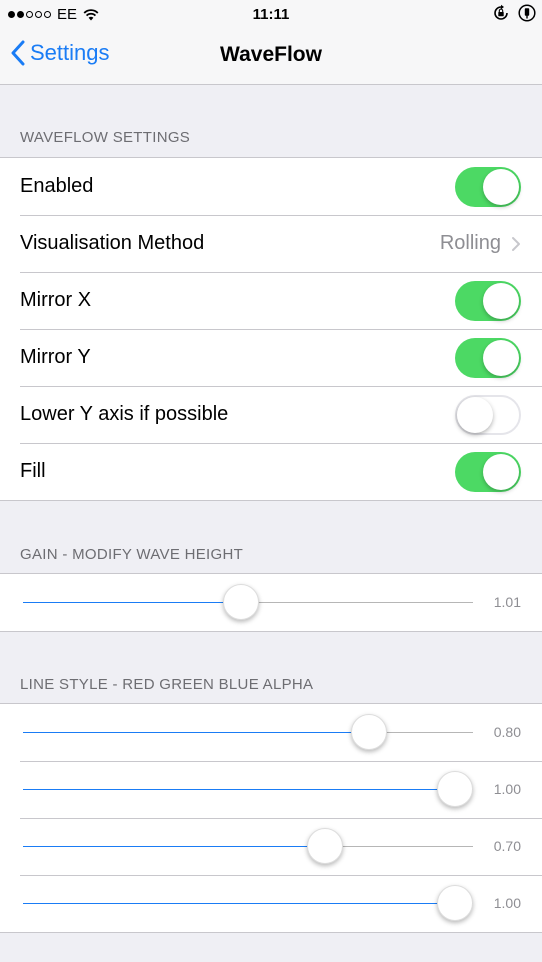 The width and height of the screenshot is (542, 962). I want to click on row-visualisation-method: Visualisation Method Rolling, so click(271, 243).